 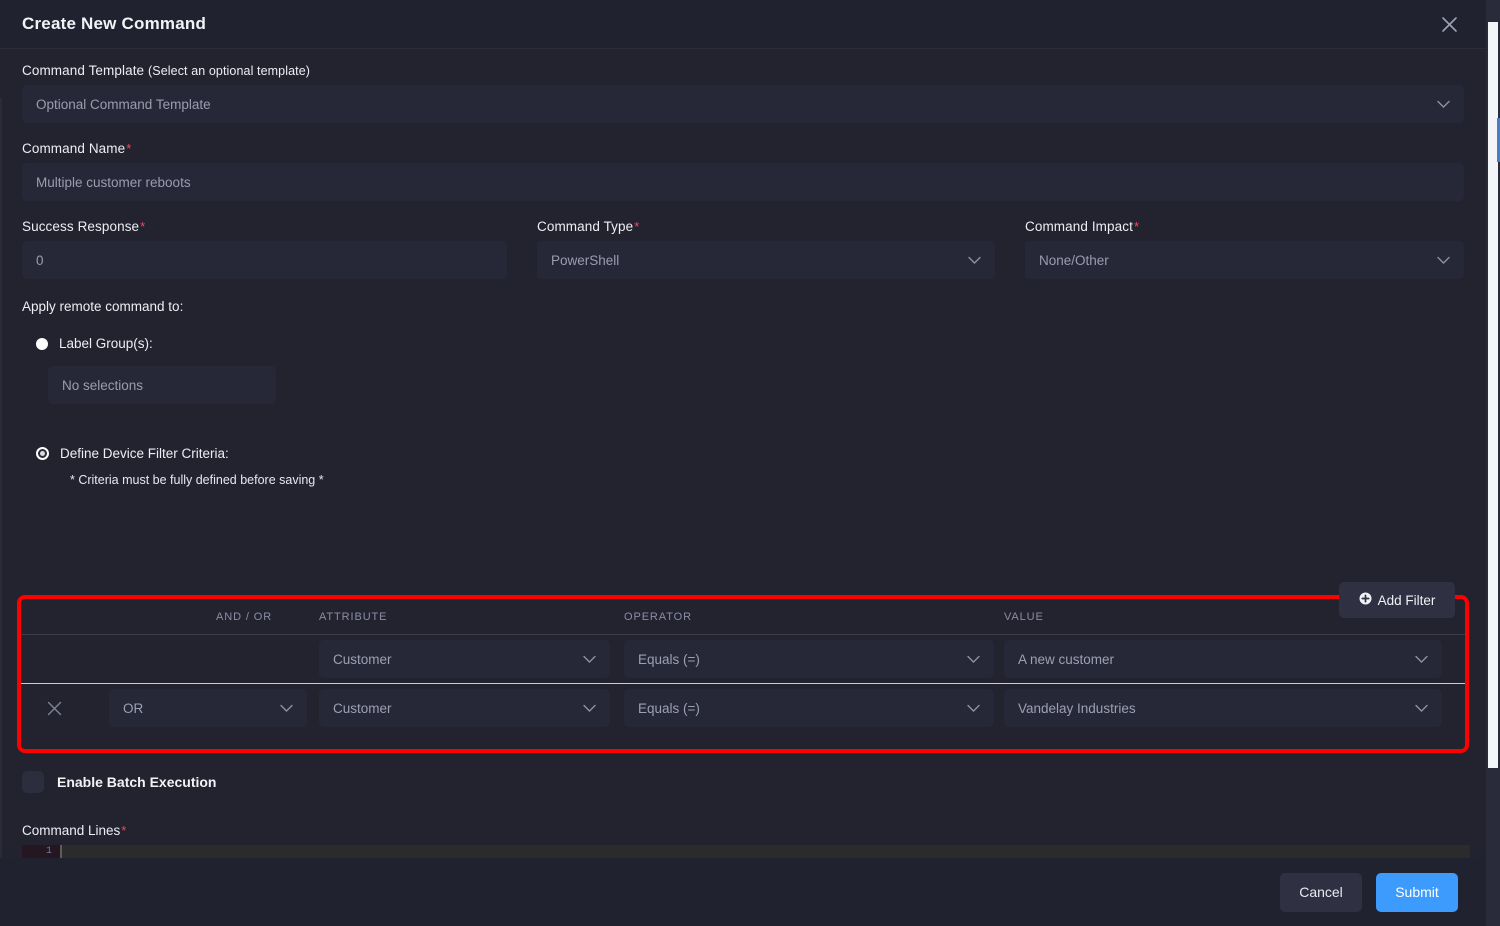 I want to click on row-value-cell: A new customer, so click(x=1234, y=659).